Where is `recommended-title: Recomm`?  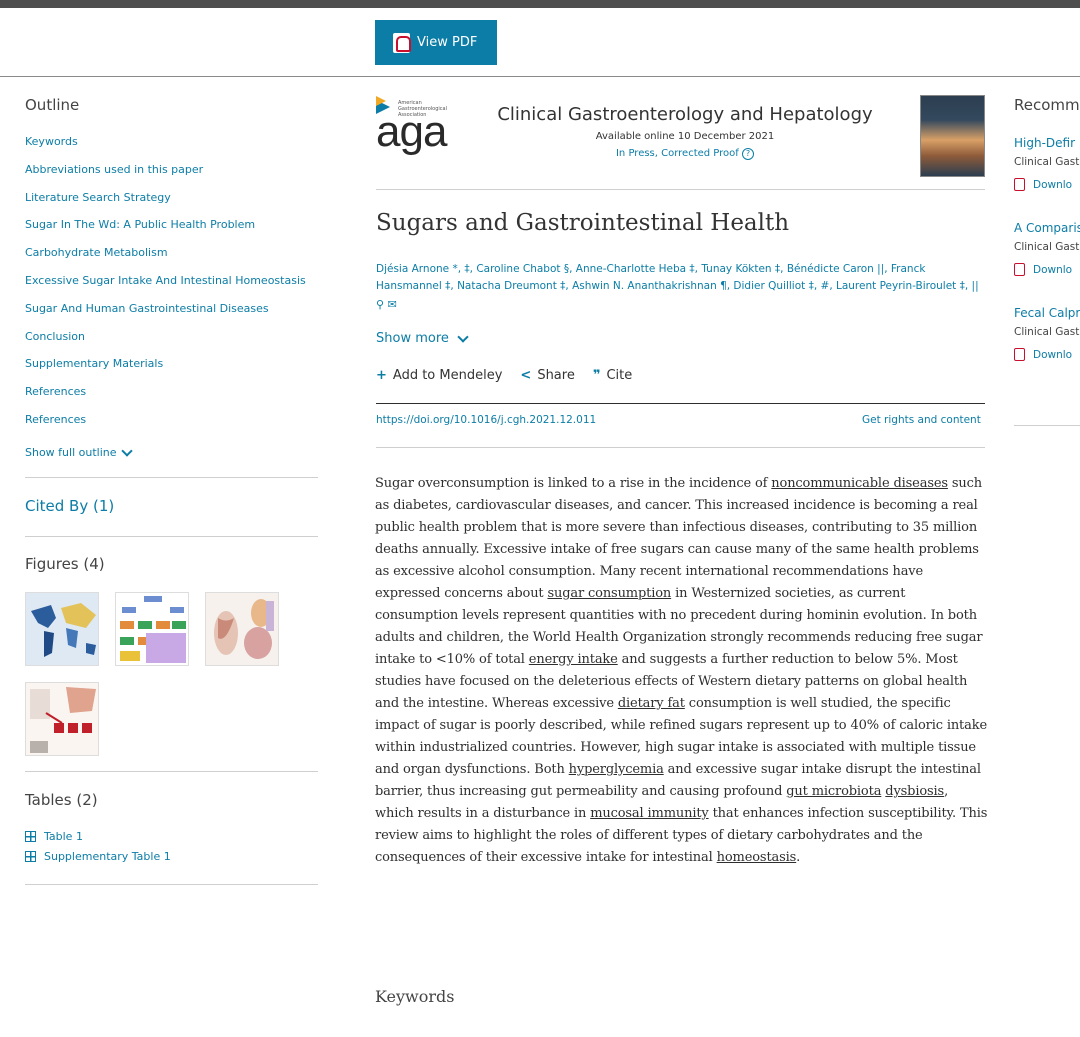 recommended-title: Recomm is located at coordinates (1047, 105).